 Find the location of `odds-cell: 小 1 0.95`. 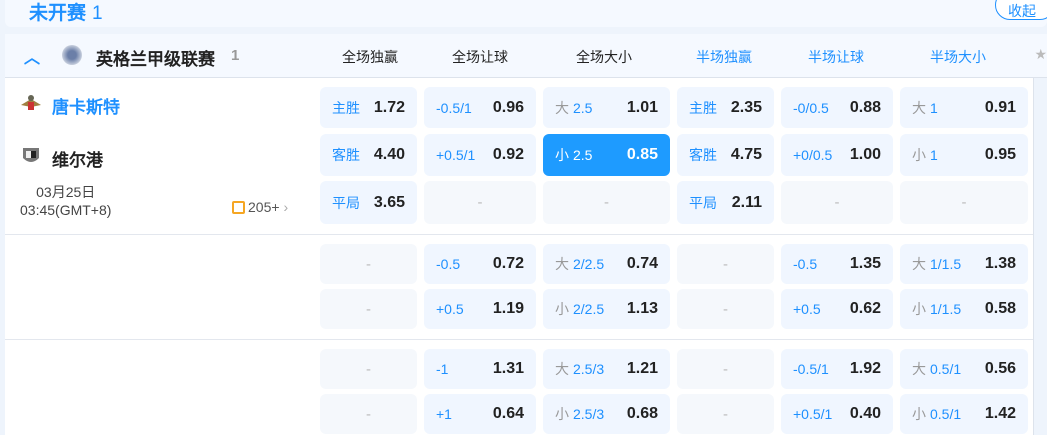

odds-cell: 小 1 0.95 is located at coordinates (964, 155).